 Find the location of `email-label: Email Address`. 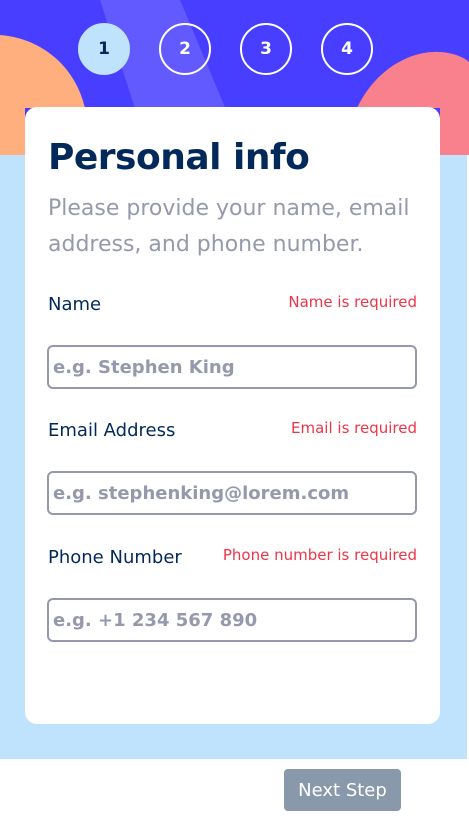

email-label: Email Address is located at coordinates (112, 430).